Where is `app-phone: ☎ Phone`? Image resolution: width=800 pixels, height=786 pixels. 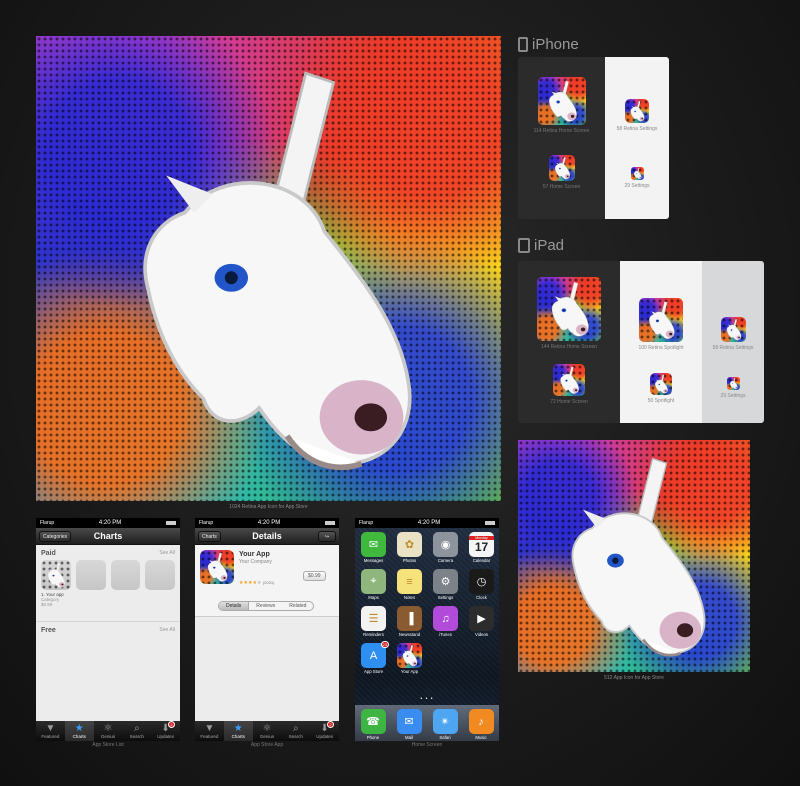
app-phone: ☎ Phone is located at coordinates (373, 725).